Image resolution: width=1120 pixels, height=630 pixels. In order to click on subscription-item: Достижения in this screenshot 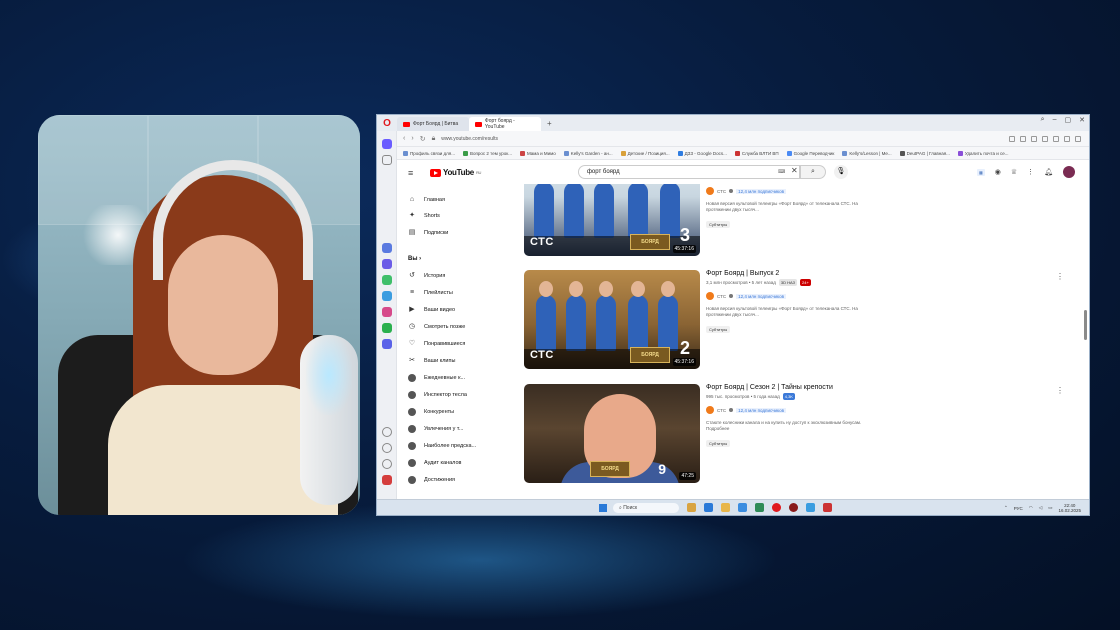, I will do `click(431, 480)`.